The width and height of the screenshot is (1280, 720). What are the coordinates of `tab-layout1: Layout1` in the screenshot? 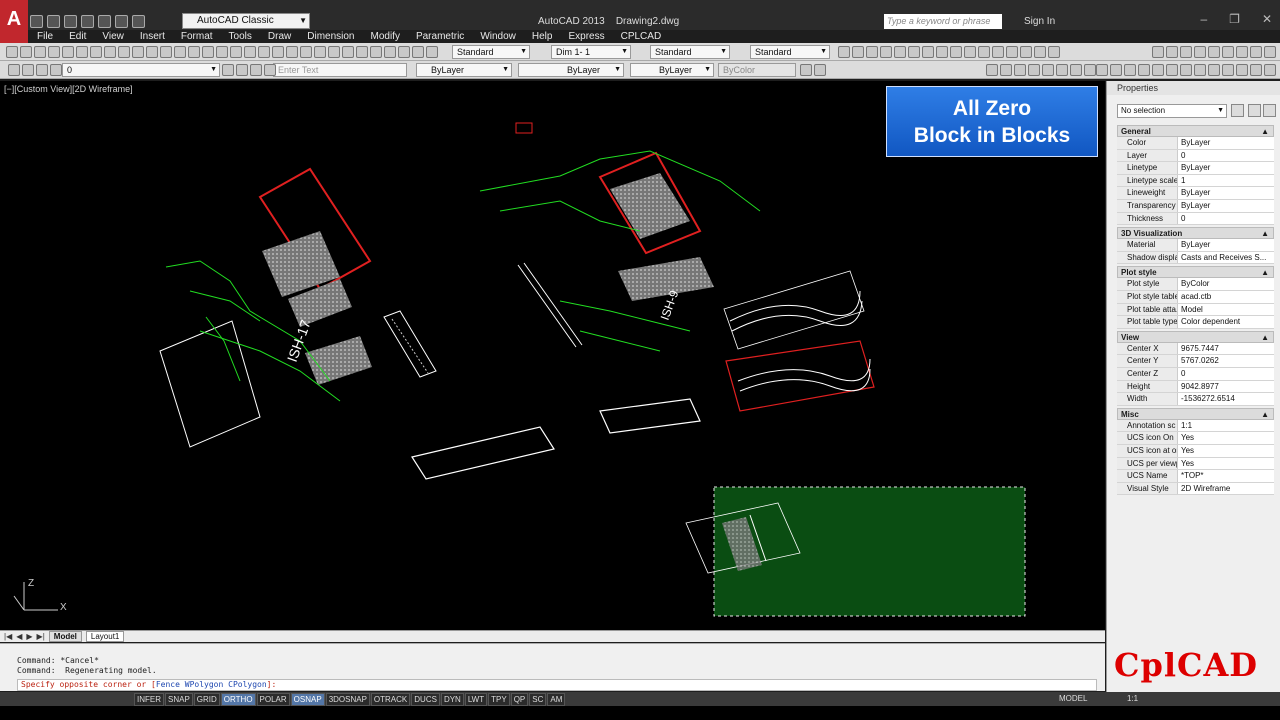 It's located at (105, 636).